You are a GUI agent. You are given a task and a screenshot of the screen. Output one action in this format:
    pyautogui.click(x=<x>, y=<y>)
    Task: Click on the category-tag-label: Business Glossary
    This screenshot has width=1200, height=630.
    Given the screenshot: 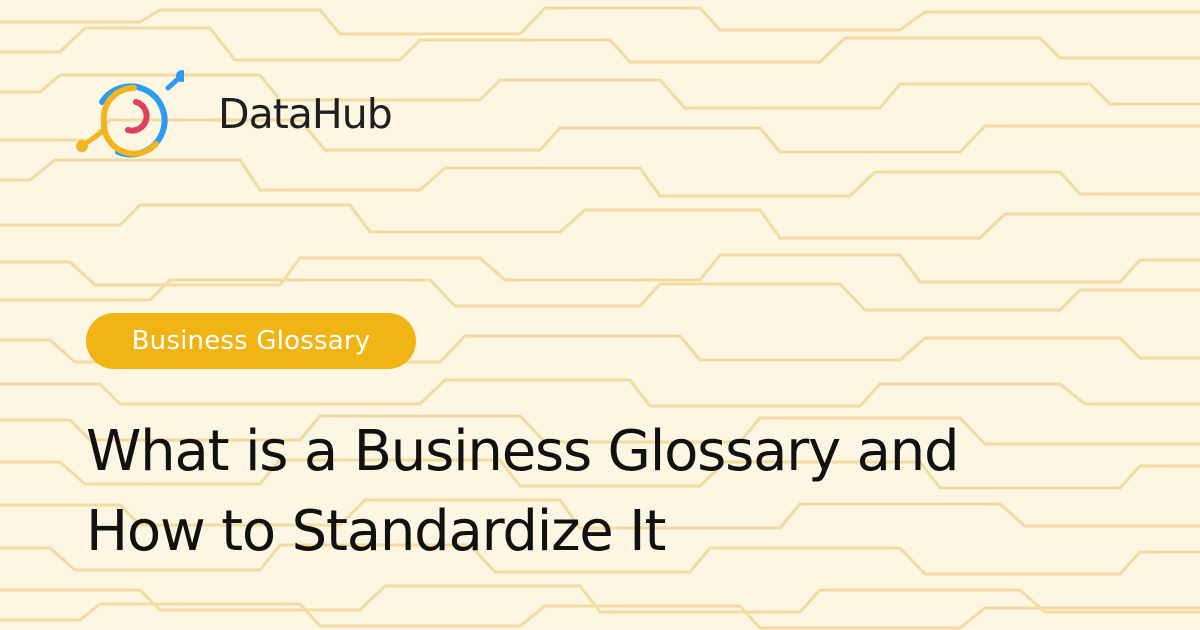 What is the action you would take?
    pyautogui.click(x=251, y=341)
    